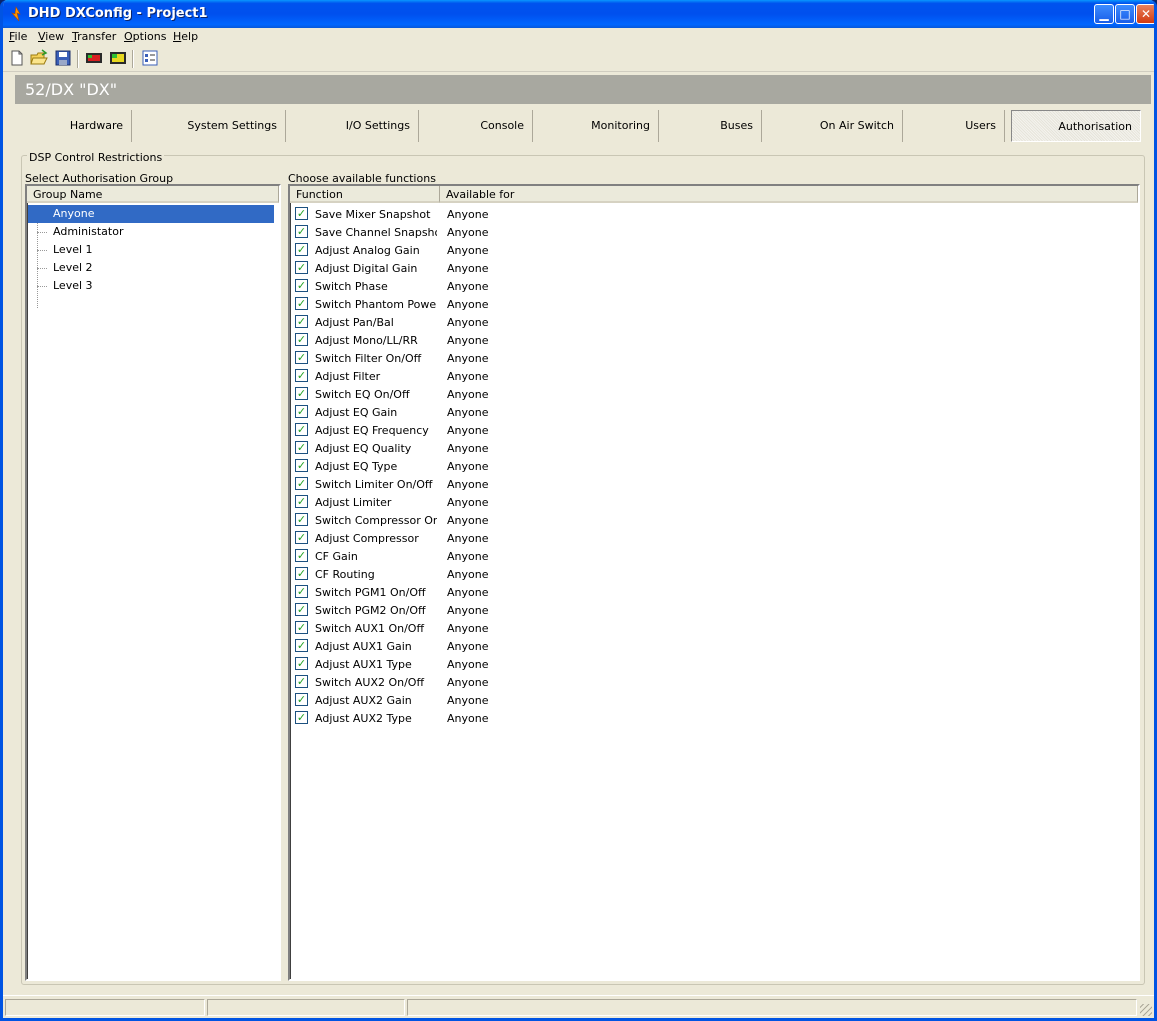  Describe the element at coordinates (150, 58) in the screenshot. I see `properties-icon` at that location.